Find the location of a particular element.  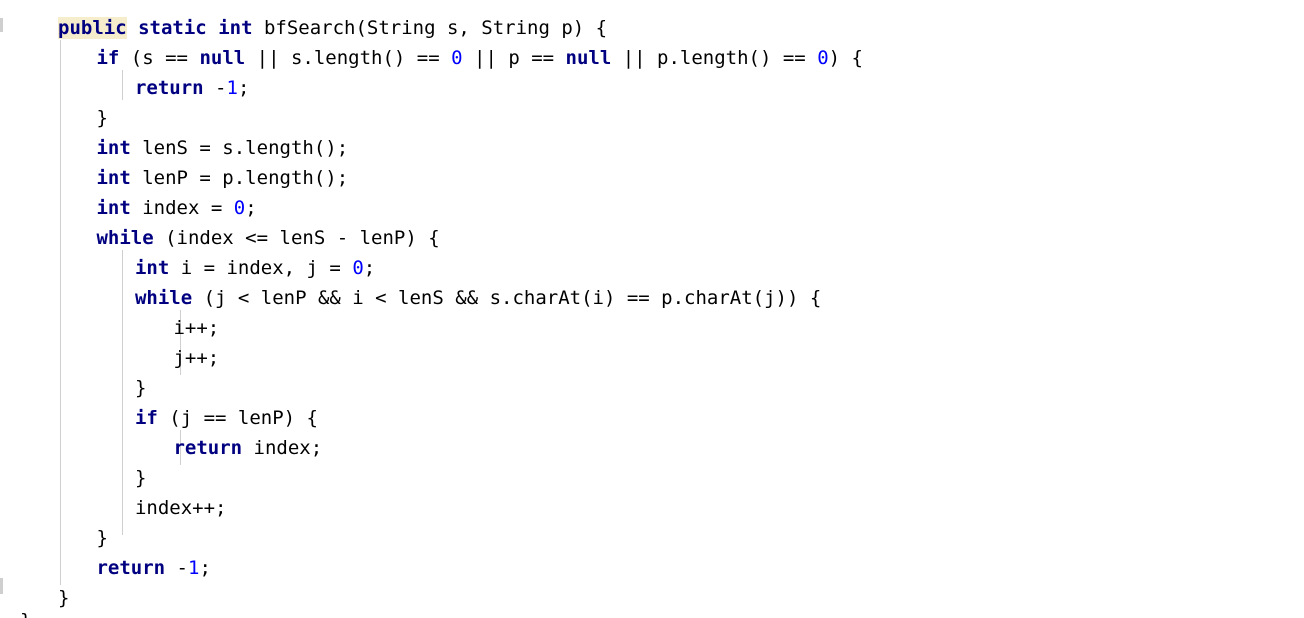

clipped-brace-glyph: } is located at coordinates (25, 612).